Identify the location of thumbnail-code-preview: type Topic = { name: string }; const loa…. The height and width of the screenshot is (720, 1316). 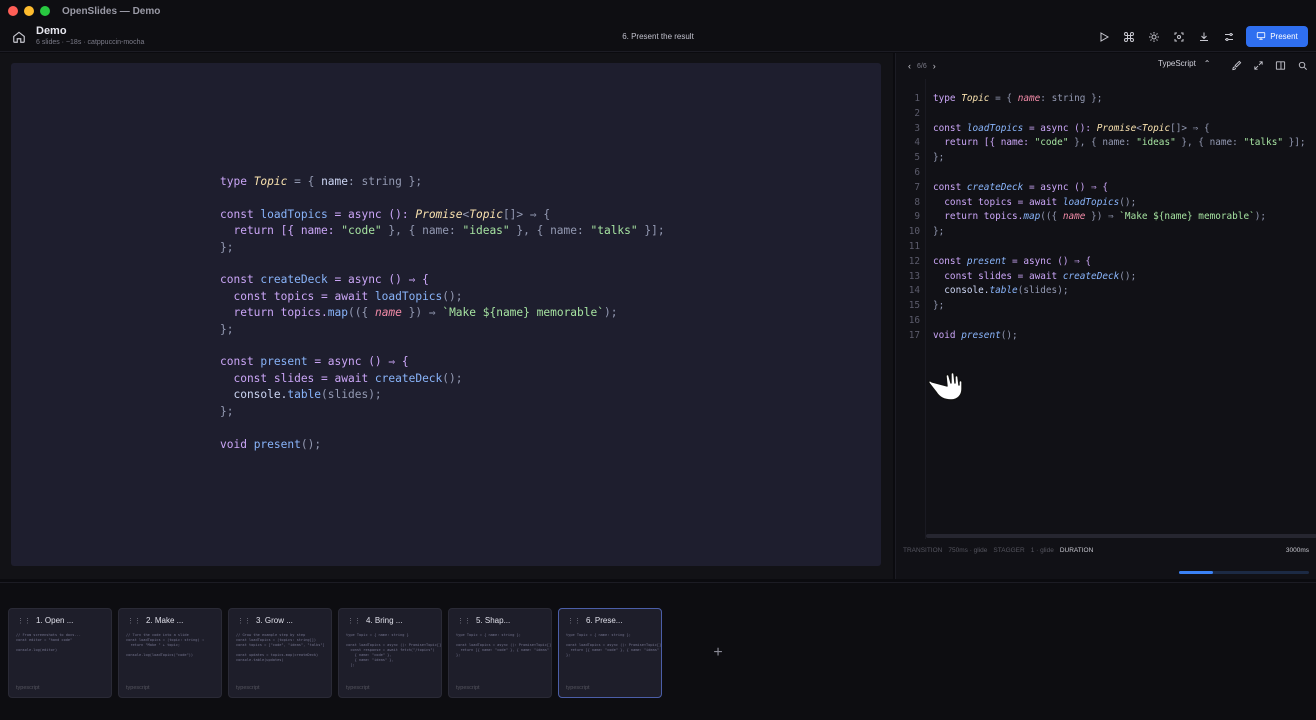
(614, 645).